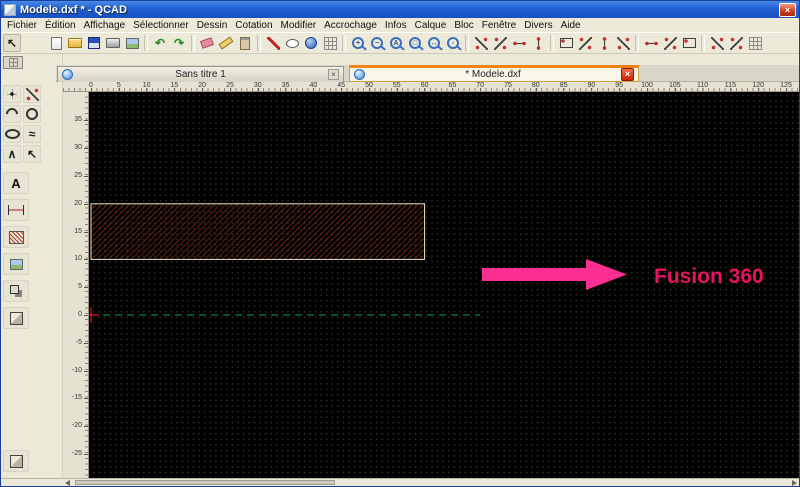 This screenshot has width=800, height=487. I want to click on selection-pointer-button: ↖, so click(12, 43).